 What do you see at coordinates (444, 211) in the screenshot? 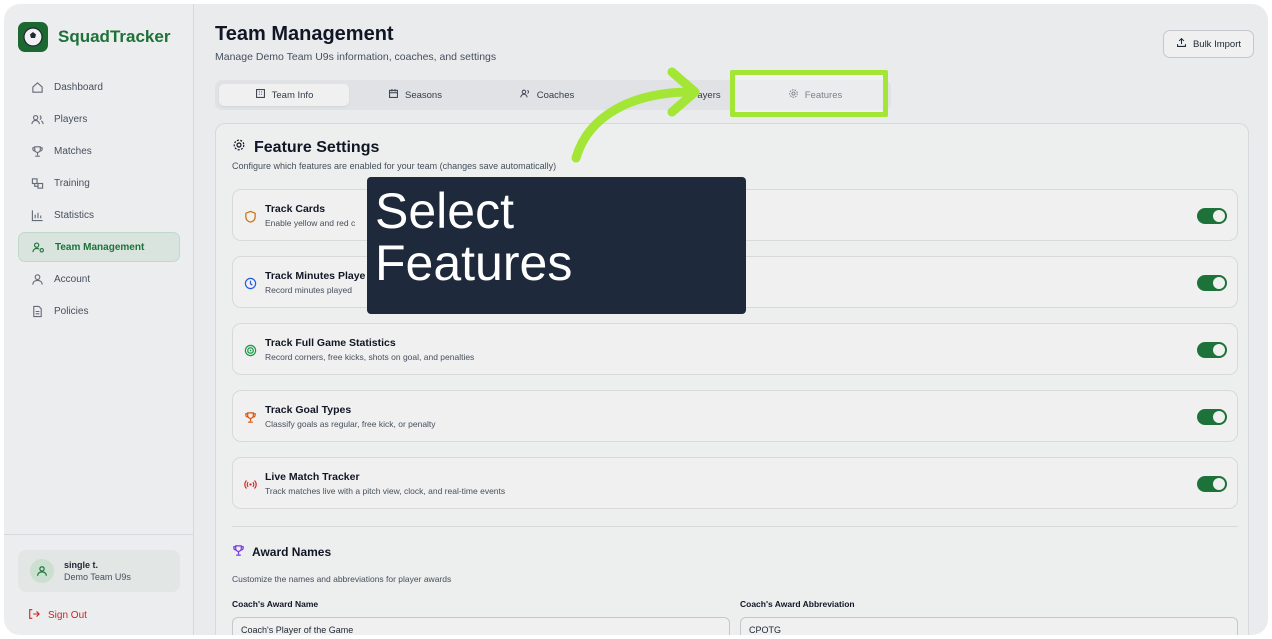
I see `callout-line-1: Select` at bounding box center [444, 211].